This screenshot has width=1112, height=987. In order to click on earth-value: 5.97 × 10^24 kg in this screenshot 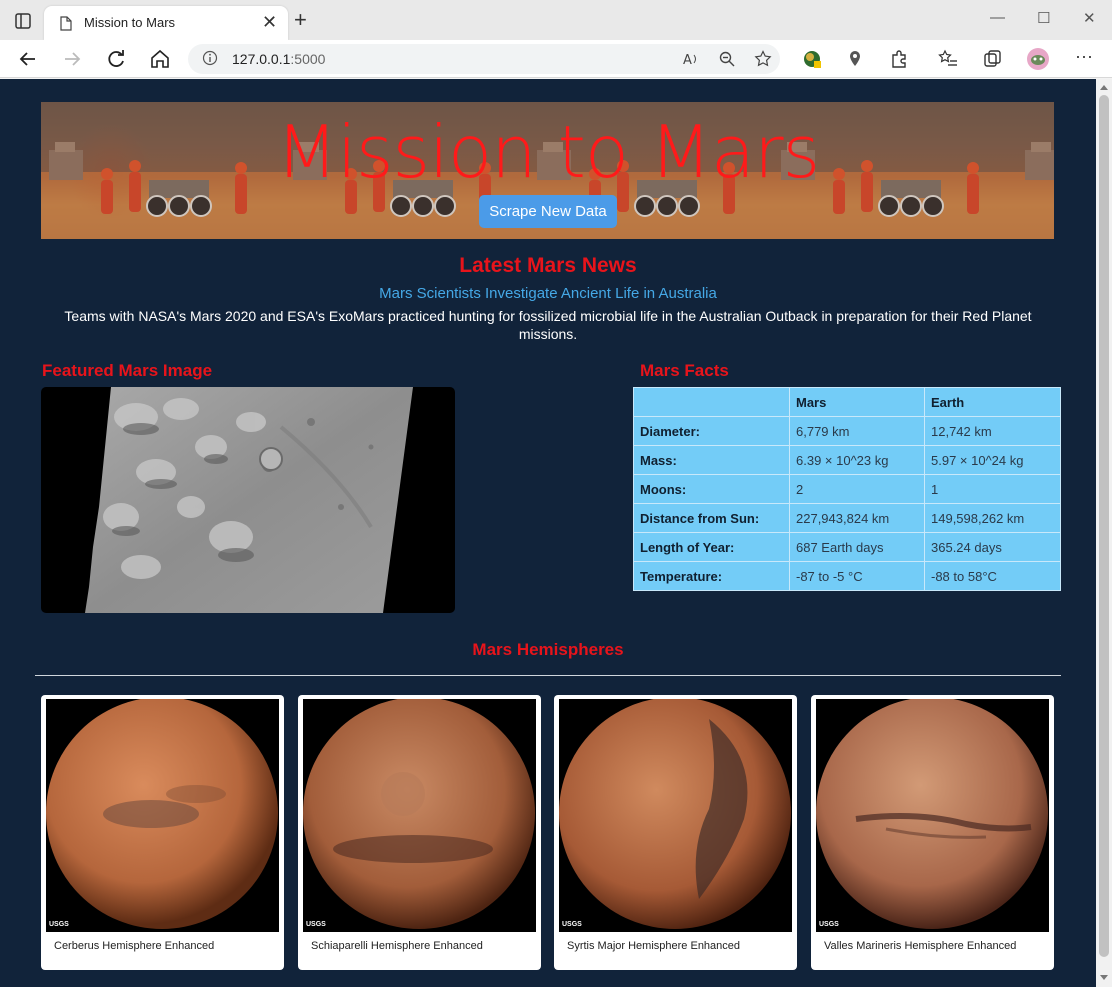, I will do `click(992, 460)`.